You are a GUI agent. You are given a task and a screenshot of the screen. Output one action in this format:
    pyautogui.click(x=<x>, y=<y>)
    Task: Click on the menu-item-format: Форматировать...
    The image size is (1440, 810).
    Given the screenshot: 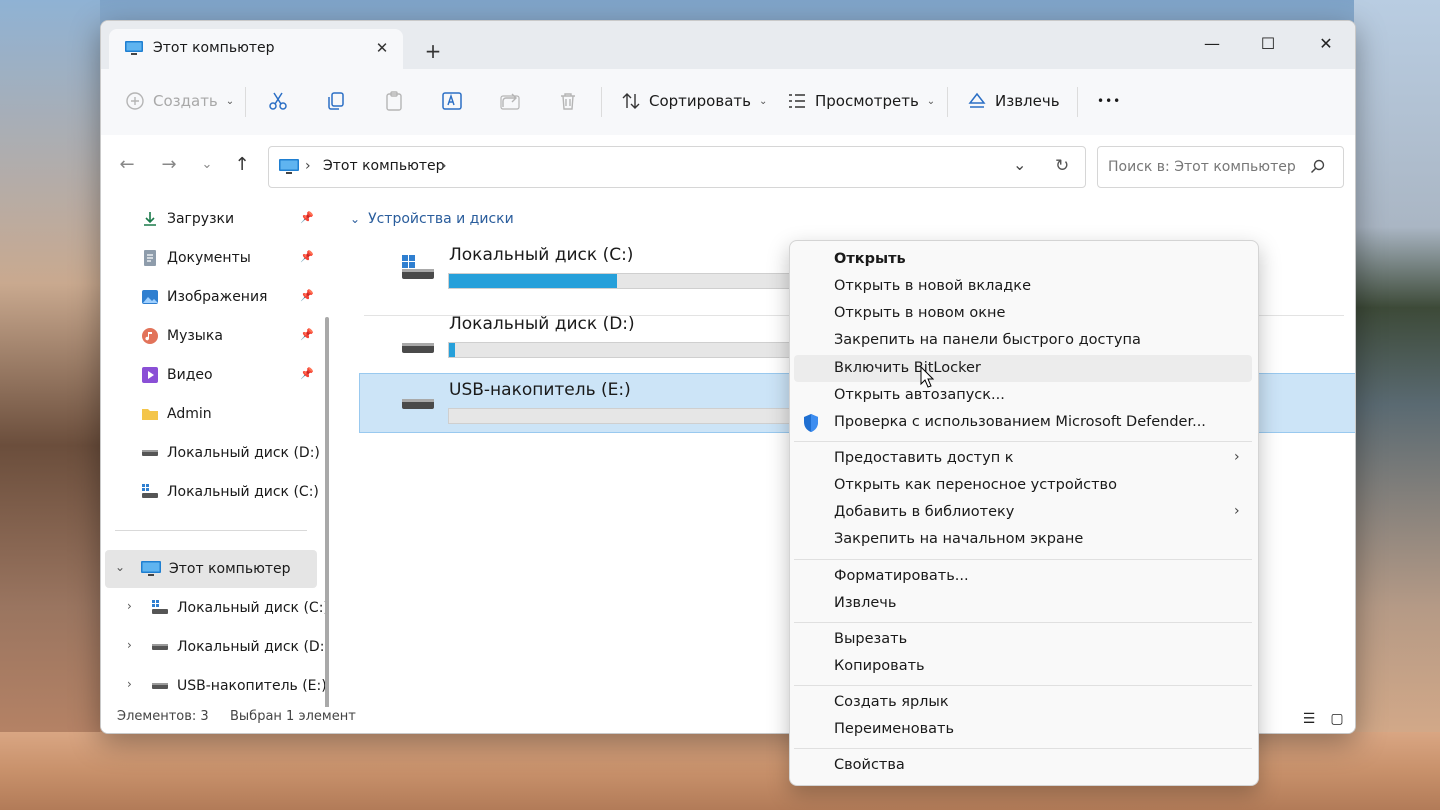 What is the action you would take?
    pyautogui.click(x=901, y=576)
    